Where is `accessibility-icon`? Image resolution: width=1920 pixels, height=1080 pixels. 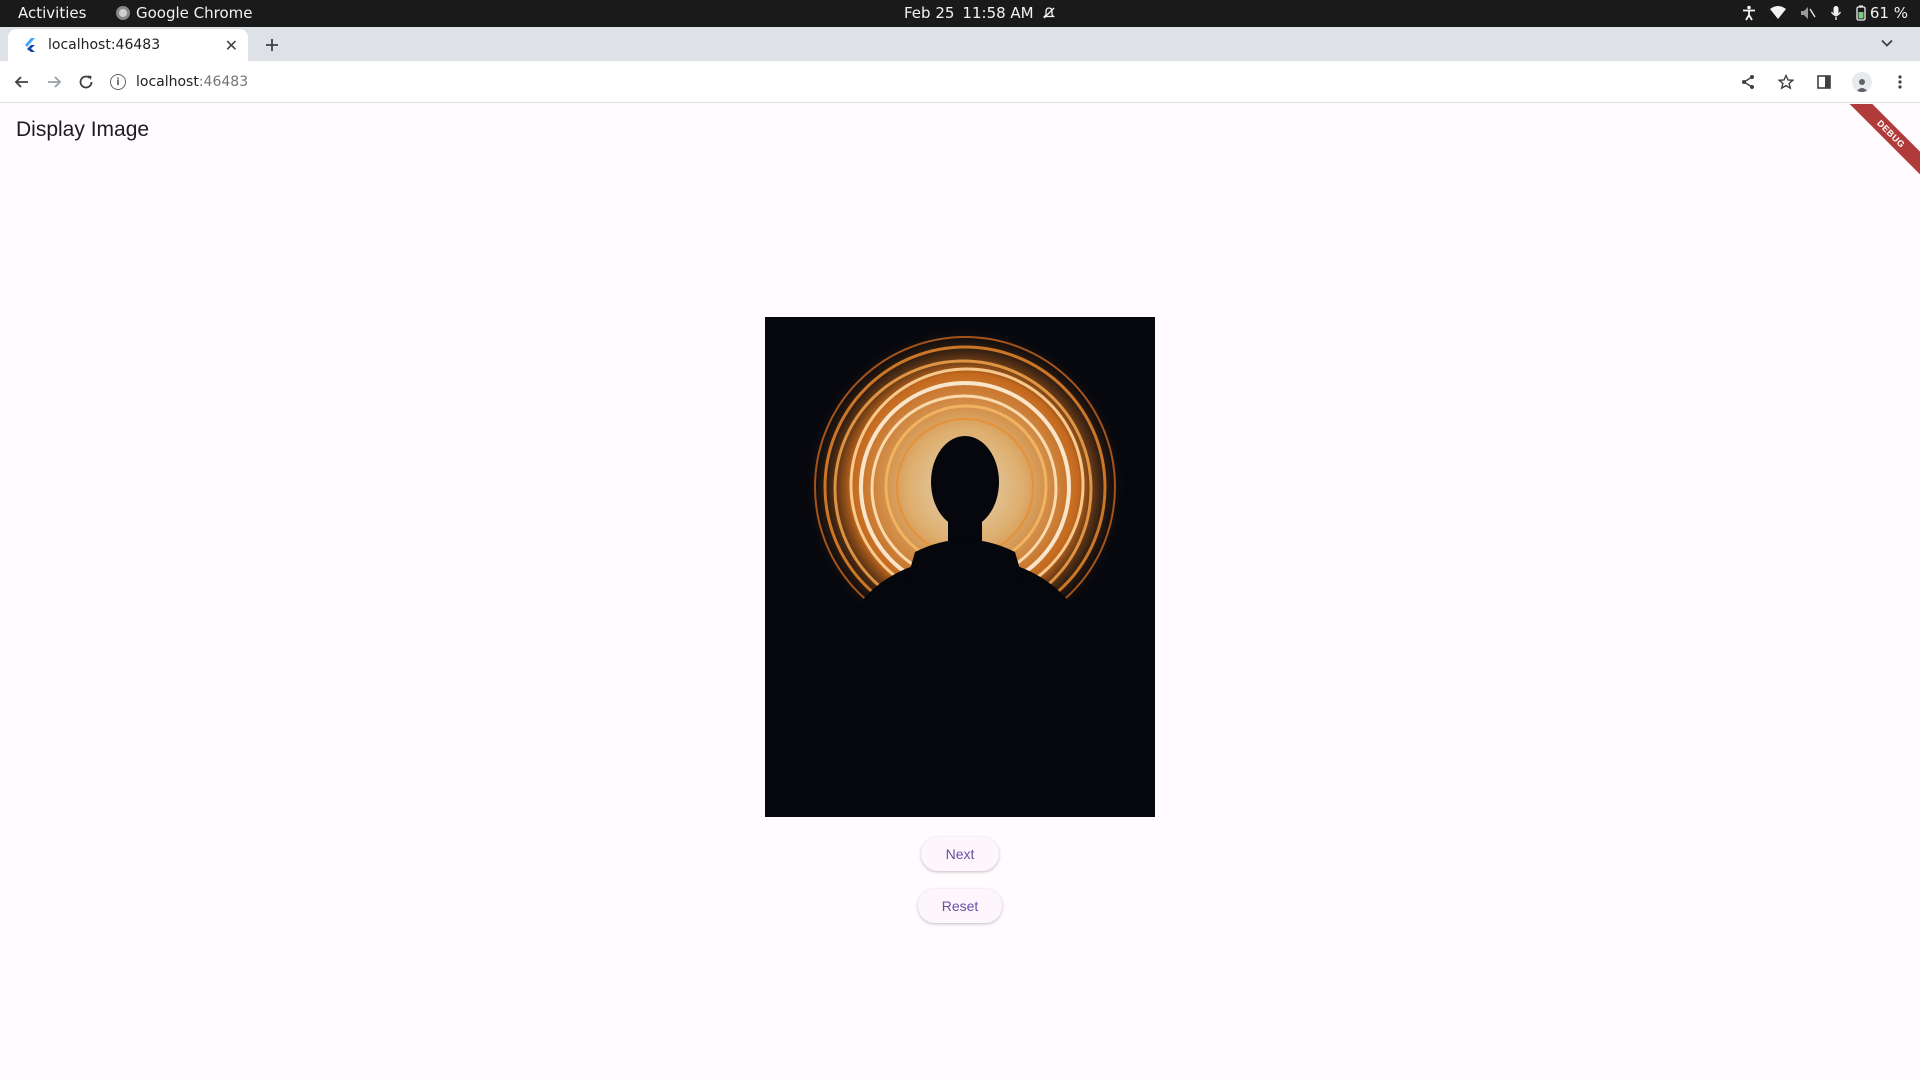
accessibility-icon is located at coordinates (1749, 13).